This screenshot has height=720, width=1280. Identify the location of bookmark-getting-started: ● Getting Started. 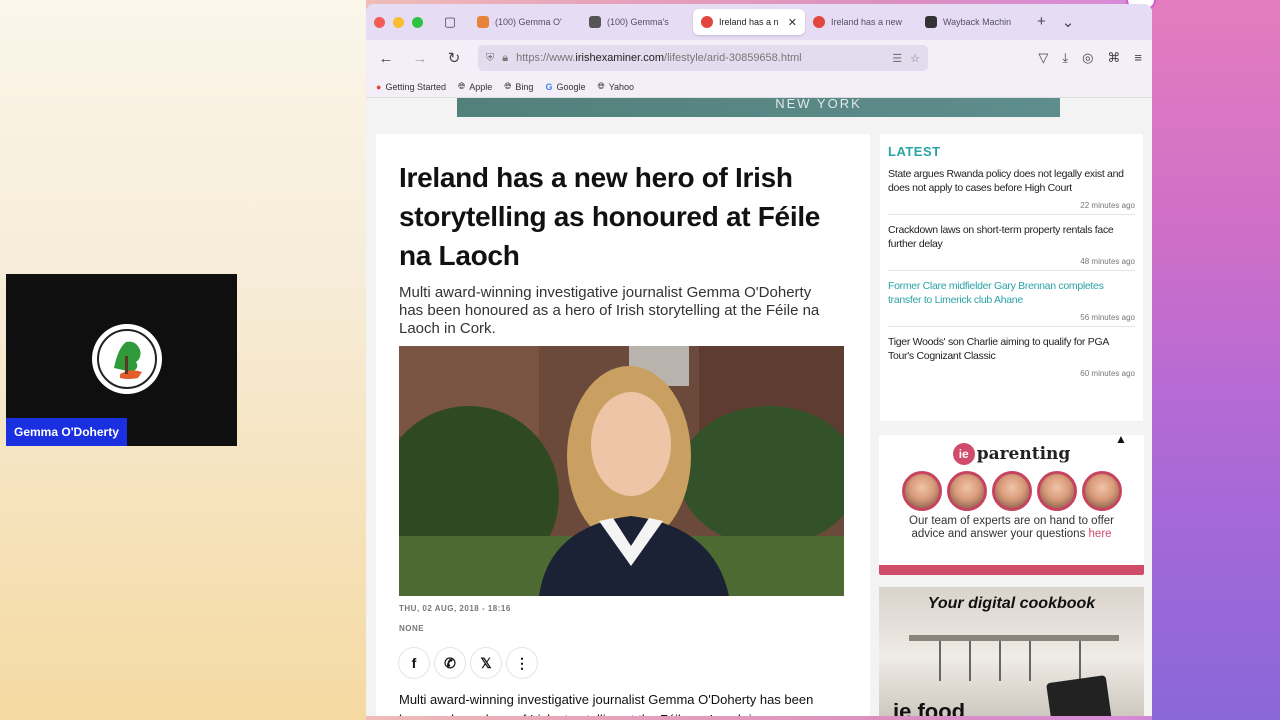
(411, 87).